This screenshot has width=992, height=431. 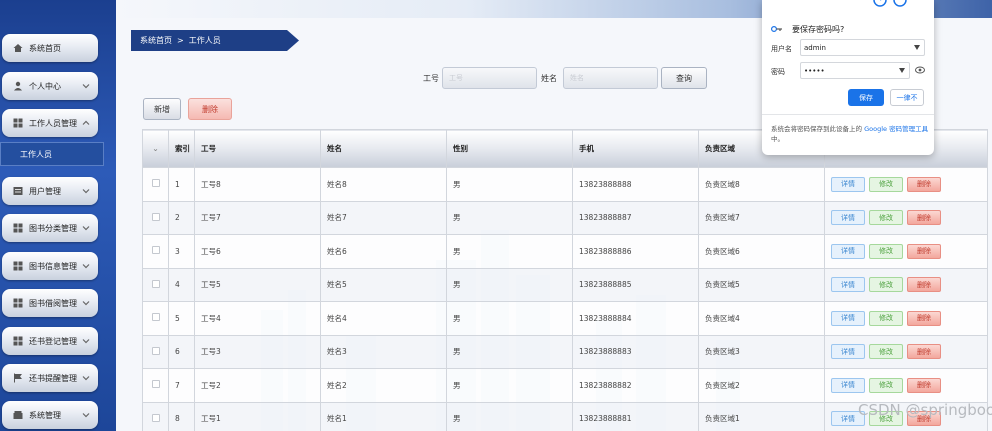 I want to click on sidebar-item: 图书信息管理, so click(x=50, y=266).